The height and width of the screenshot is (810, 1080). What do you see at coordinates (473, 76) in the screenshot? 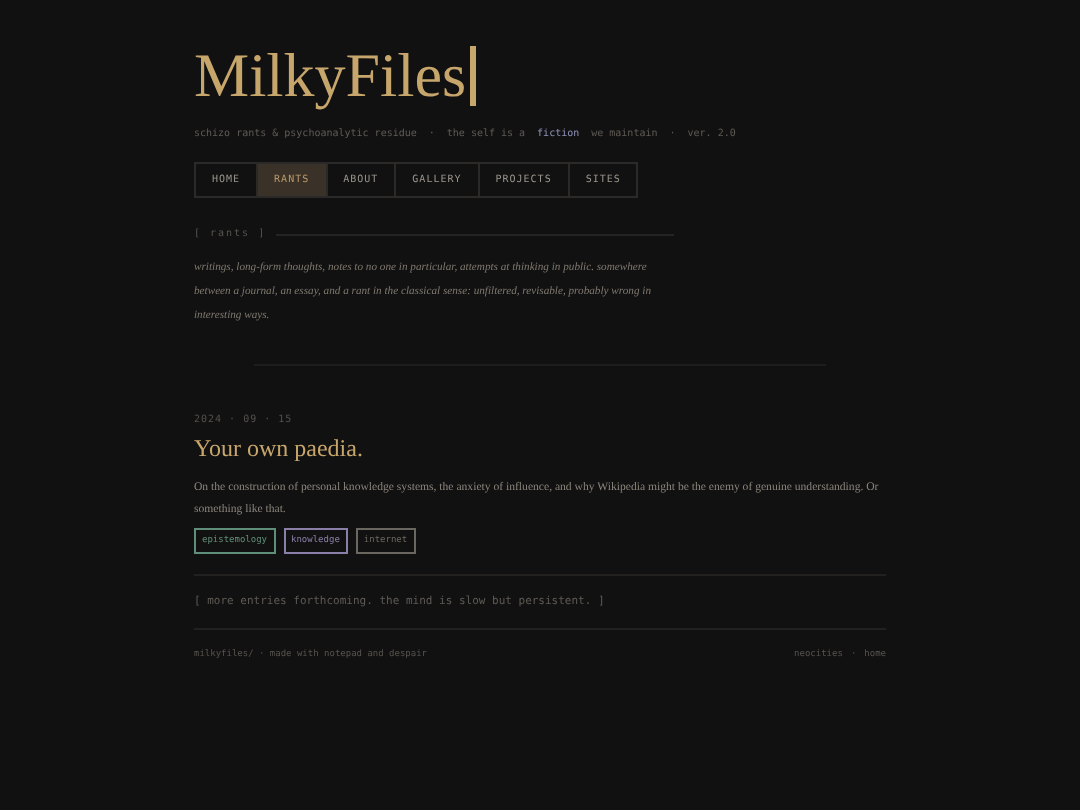
I see `text-cursor` at bounding box center [473, 76].